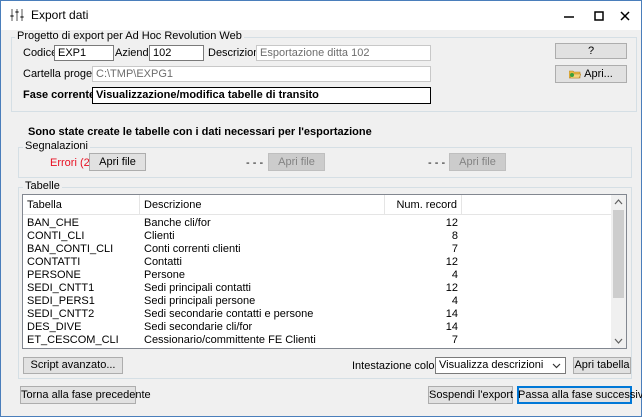 The height and width of the screenshot is (417, 642). I want to click on cell-descrizione: Conti correnti clienti, so click(192, 249).